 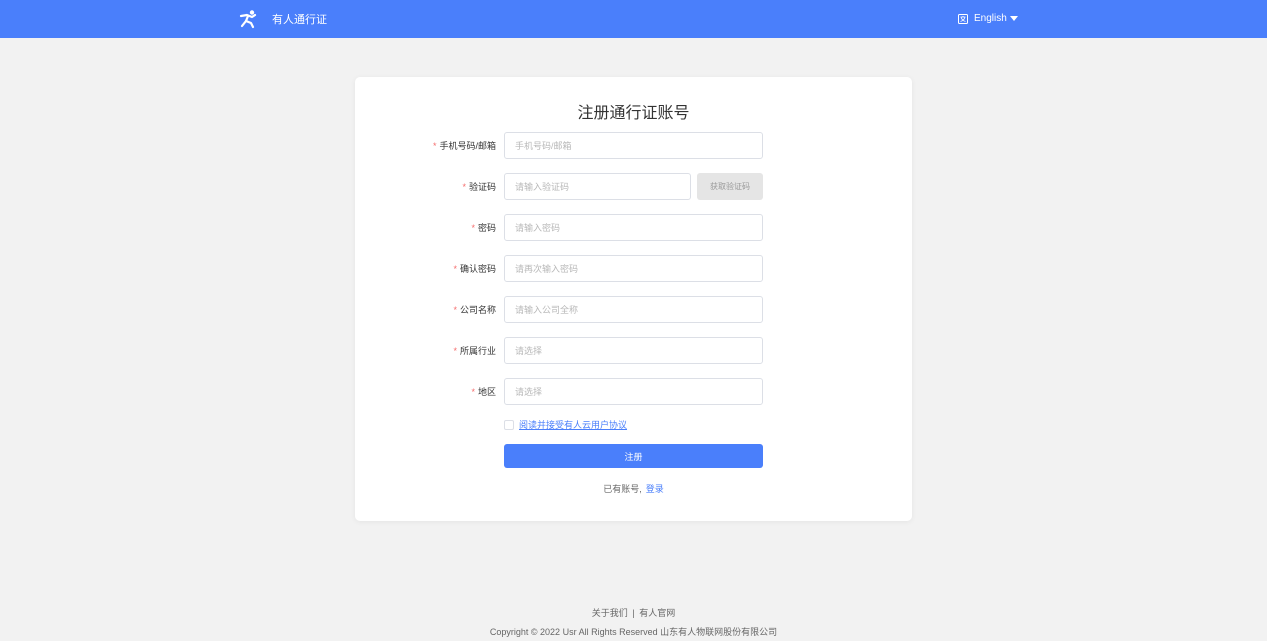 I want to click on field-row-company: * 公司名称, so click(x=633, y=309).